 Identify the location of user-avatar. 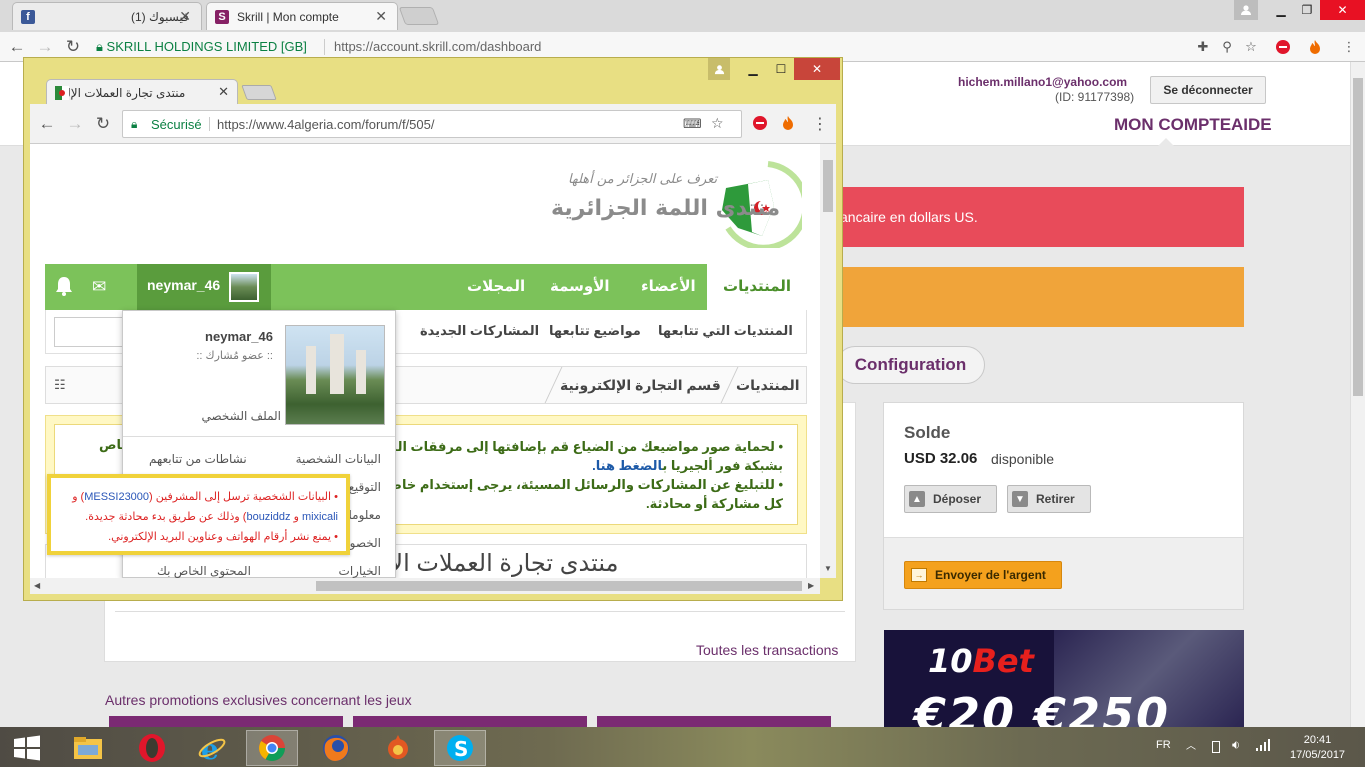
(335, 375).